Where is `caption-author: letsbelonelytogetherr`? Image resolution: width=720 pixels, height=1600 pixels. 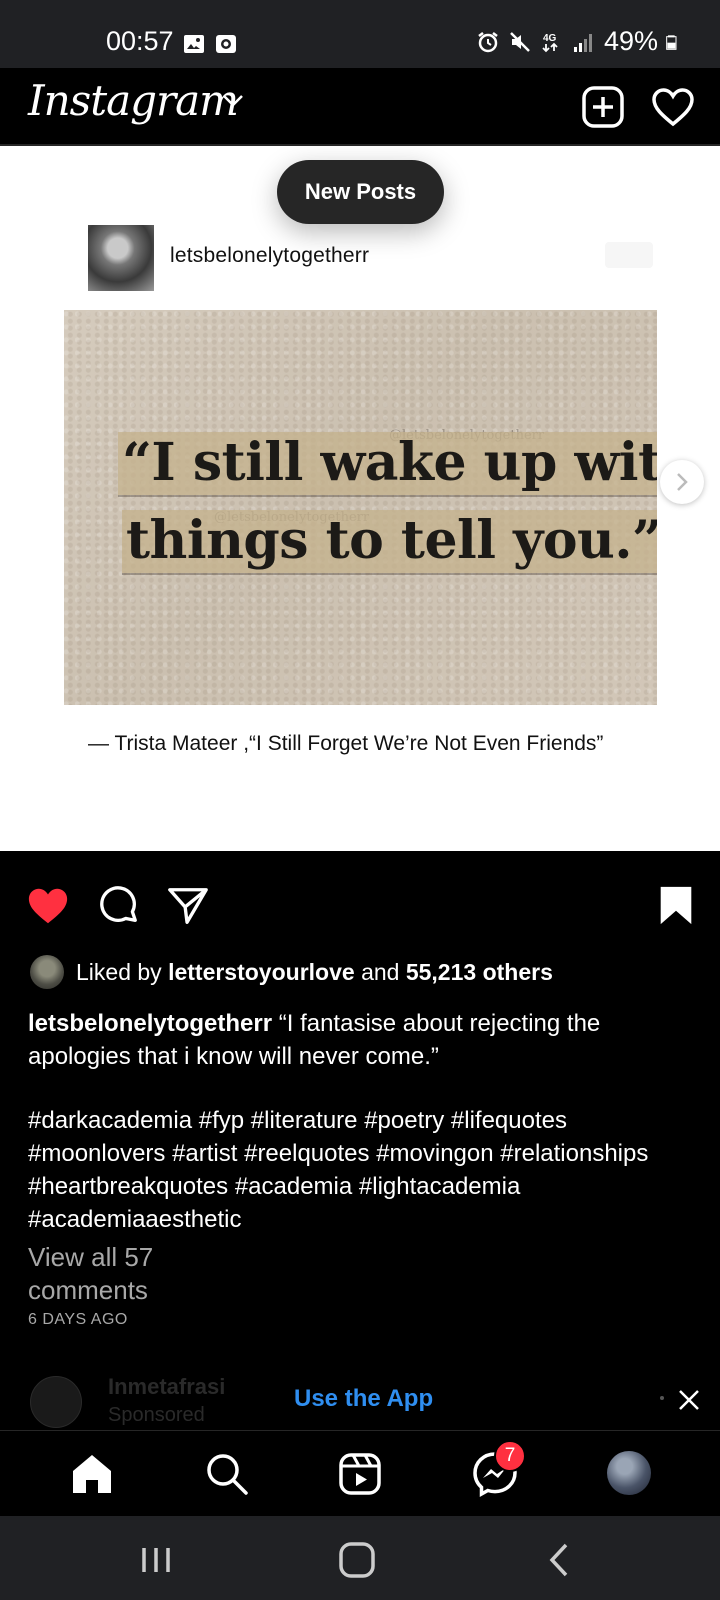
caption-author: letsbelonelytogetherr is located at coordinates (150, 1023).